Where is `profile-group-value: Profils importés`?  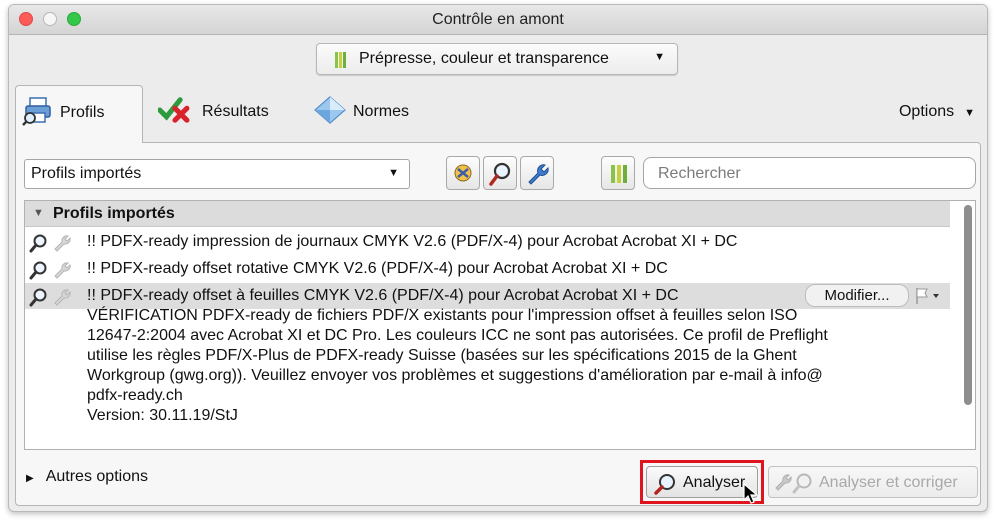
profile-group-value: Profils importés is located at coordinates (86, 173).